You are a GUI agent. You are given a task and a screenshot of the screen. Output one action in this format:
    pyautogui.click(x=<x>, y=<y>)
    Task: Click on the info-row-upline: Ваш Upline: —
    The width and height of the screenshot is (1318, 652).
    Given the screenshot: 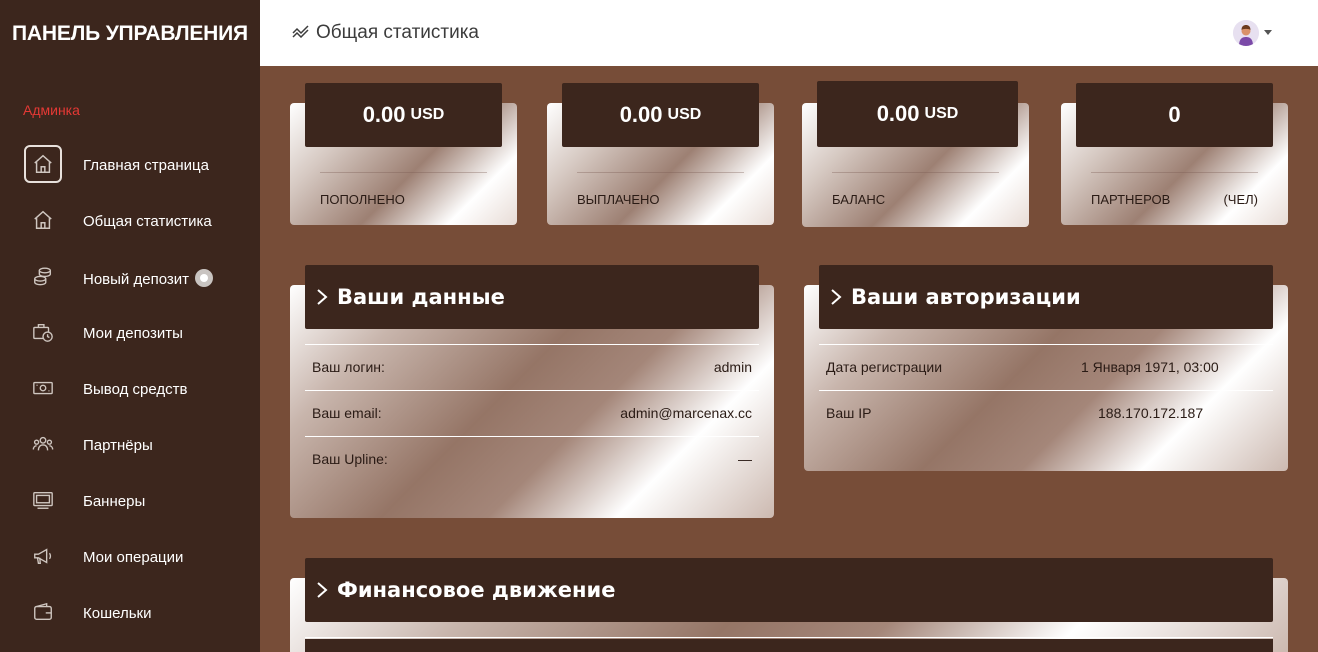 What is the action you would take?
    pyautogui.click(x=532, y=461)
    